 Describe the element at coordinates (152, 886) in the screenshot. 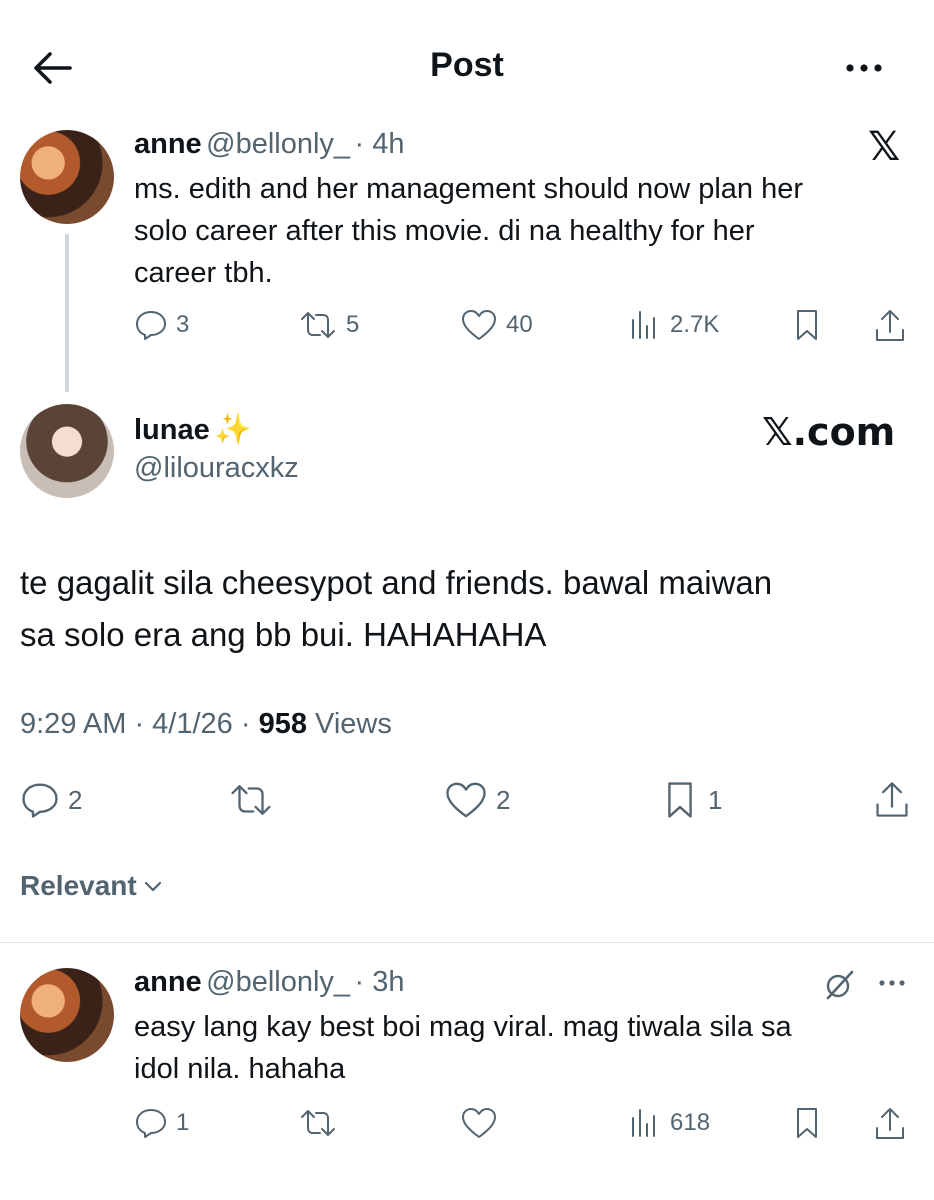

I see `chevron-down-icon` at that location.